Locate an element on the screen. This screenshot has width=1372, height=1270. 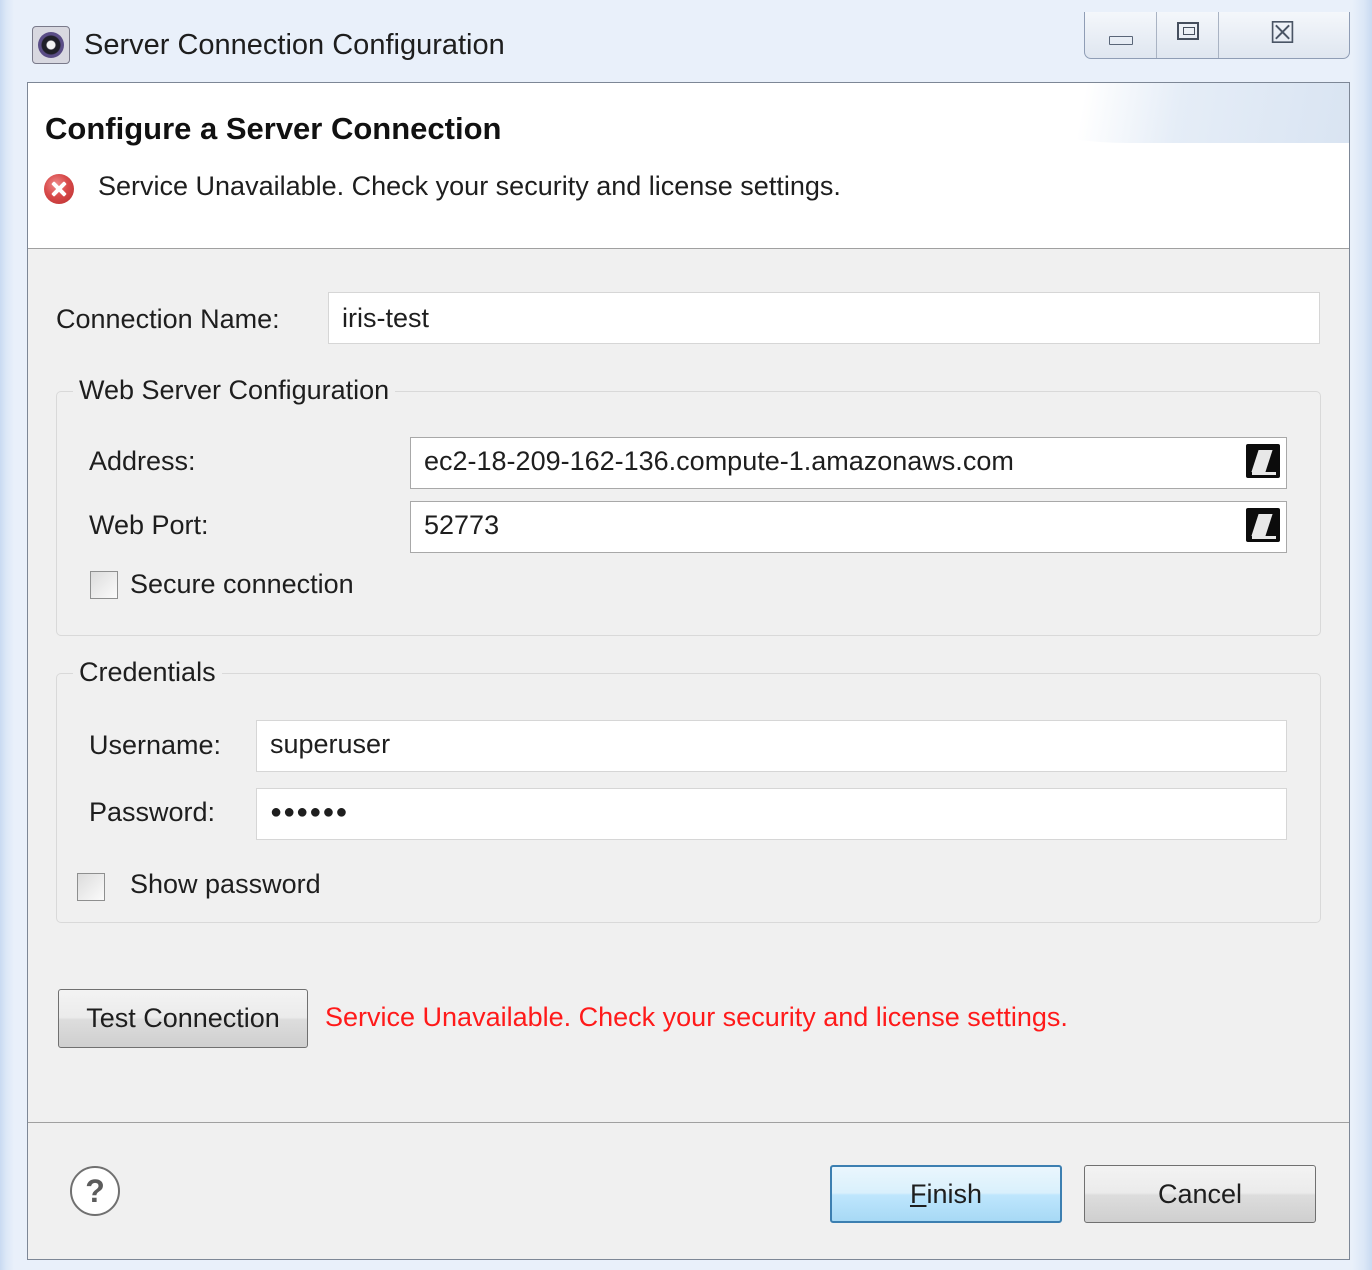
web-port-value: 52773 is located at coordinates (462, 525).